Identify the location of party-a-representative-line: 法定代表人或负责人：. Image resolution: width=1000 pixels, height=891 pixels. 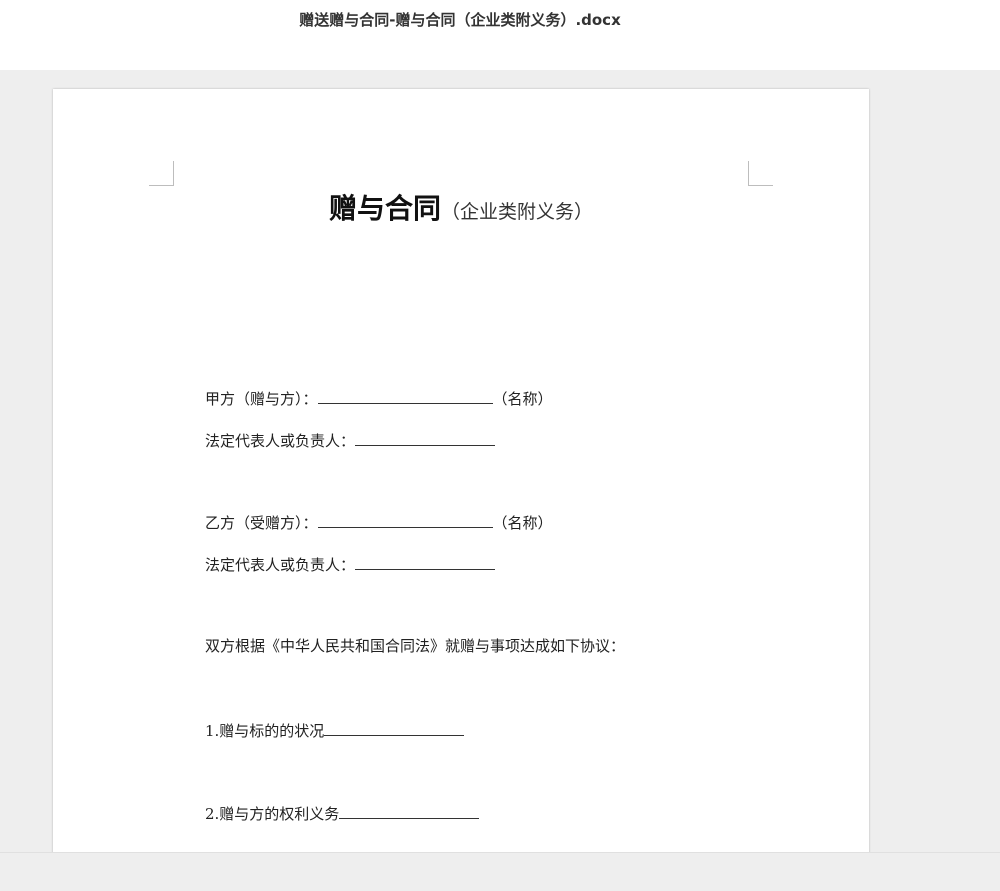
(350, 440).